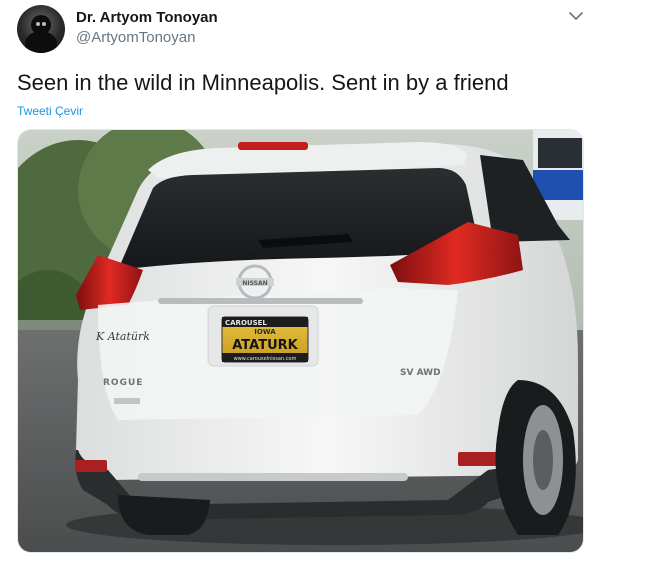 The width and height of the screenshot is (670, 572). Describe the element at coordinates (50, 111) in the screenshot. I see `translate-tweet-link: Tweeti Çevir` at that location.